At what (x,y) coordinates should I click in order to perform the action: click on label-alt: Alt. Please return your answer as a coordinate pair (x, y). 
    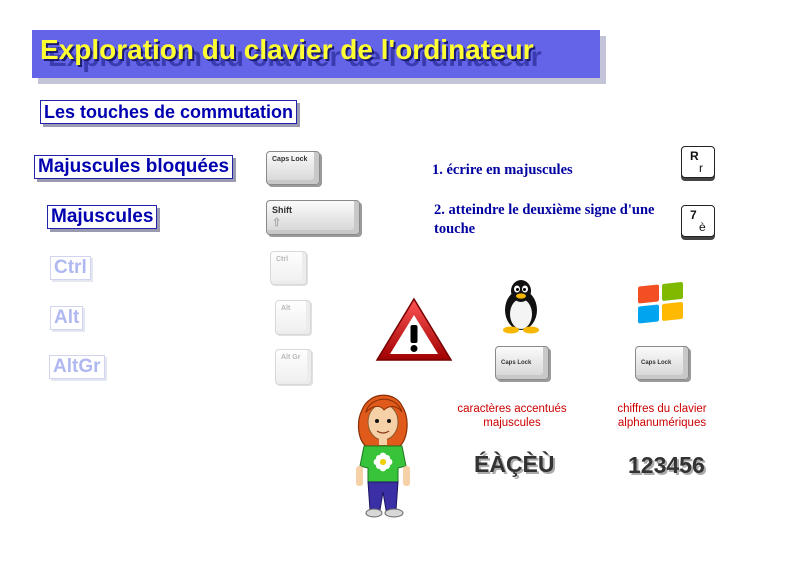
    Looking at the image, I should click on (67, 318).